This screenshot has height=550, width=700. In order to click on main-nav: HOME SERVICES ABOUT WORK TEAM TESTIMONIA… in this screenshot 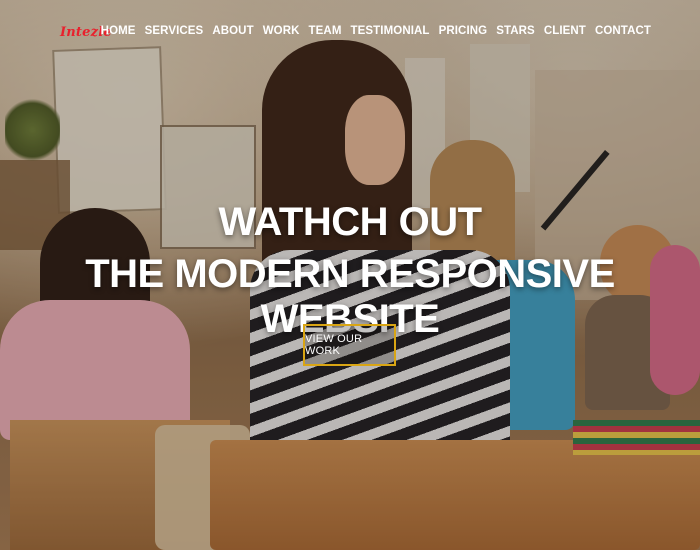, I will do `click(376, 31)`.